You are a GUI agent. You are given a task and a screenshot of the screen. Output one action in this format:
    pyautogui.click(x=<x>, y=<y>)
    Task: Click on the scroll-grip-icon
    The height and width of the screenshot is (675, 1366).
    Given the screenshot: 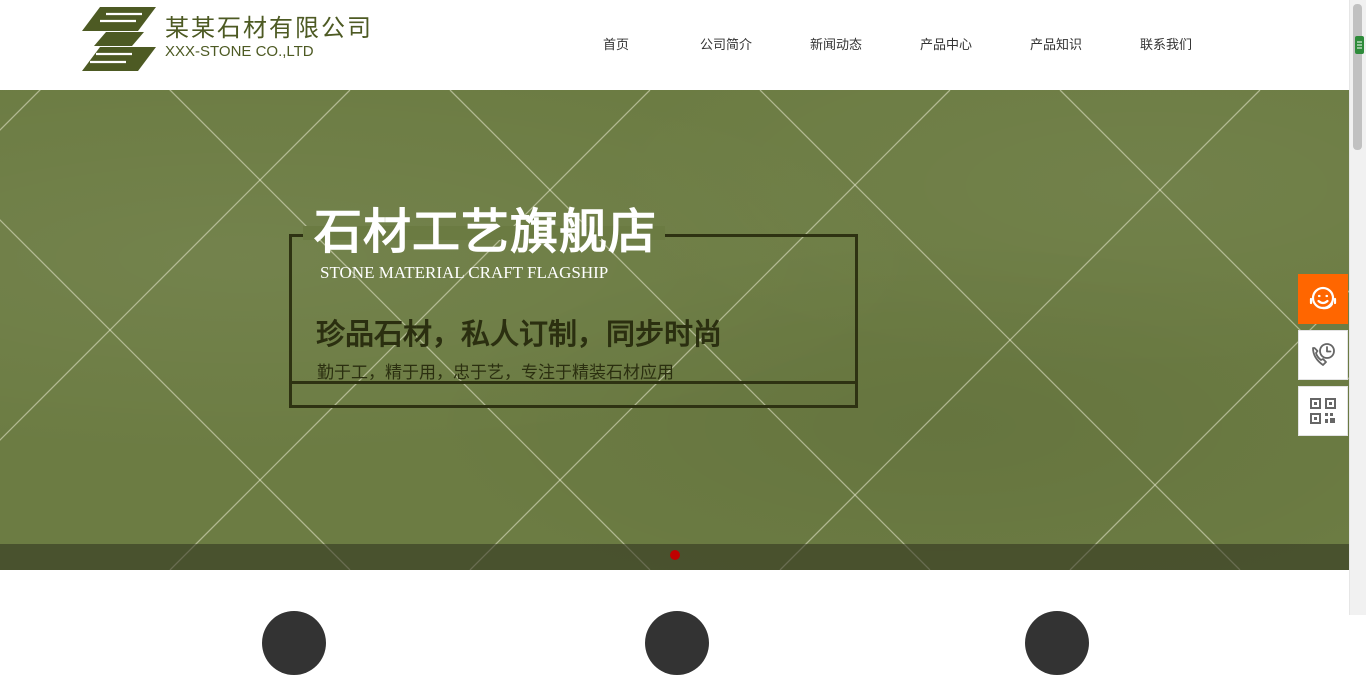 What is the action you would take?
    pyautogui.click(x=1359, y=45)
    